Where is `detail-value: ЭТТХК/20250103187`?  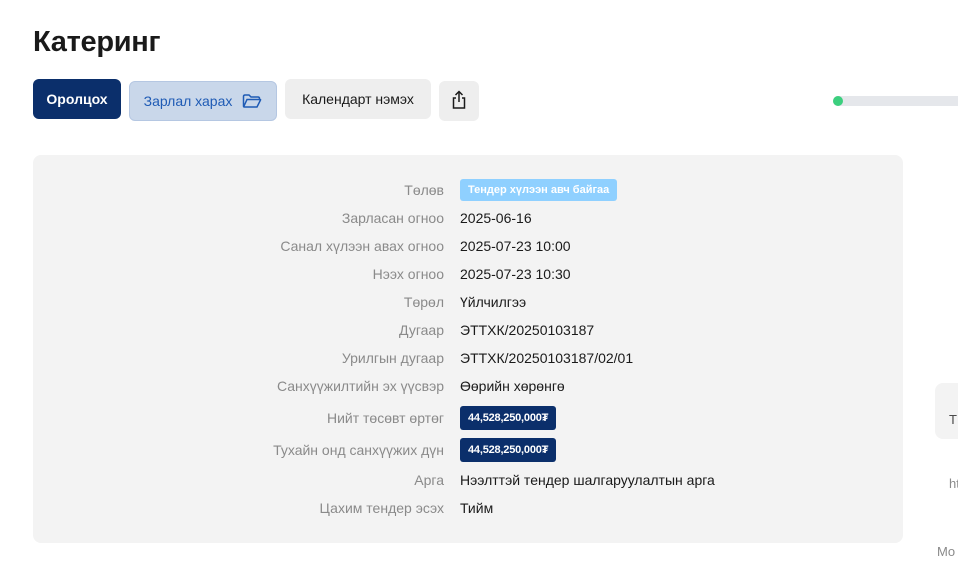
detail-value: ЭТТХК/20250103187 is located at coordinates (527, 330).